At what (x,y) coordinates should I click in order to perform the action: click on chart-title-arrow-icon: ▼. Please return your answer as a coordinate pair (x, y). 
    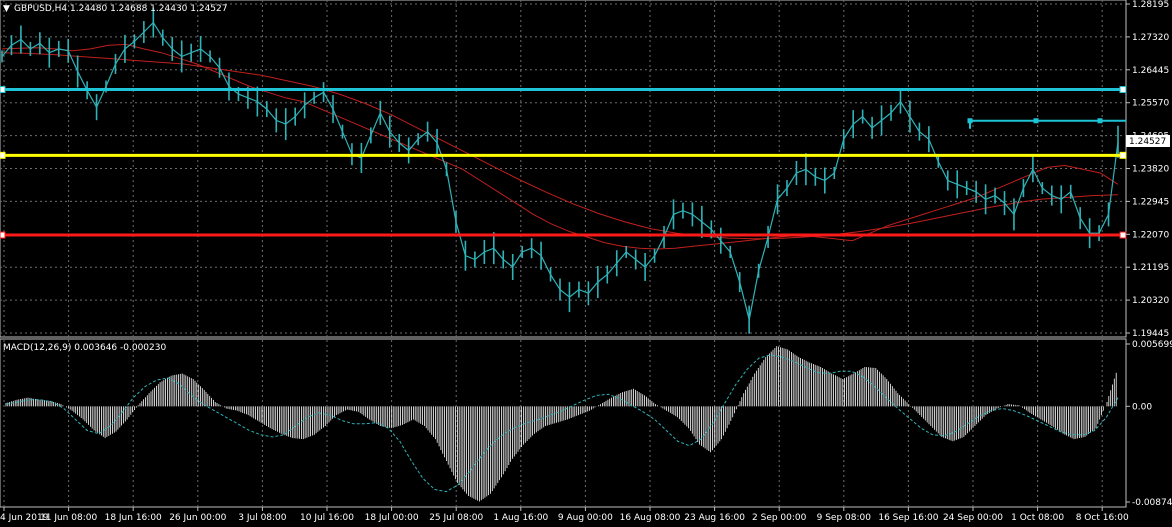
    Looking at the image, I should click on (6, 9).